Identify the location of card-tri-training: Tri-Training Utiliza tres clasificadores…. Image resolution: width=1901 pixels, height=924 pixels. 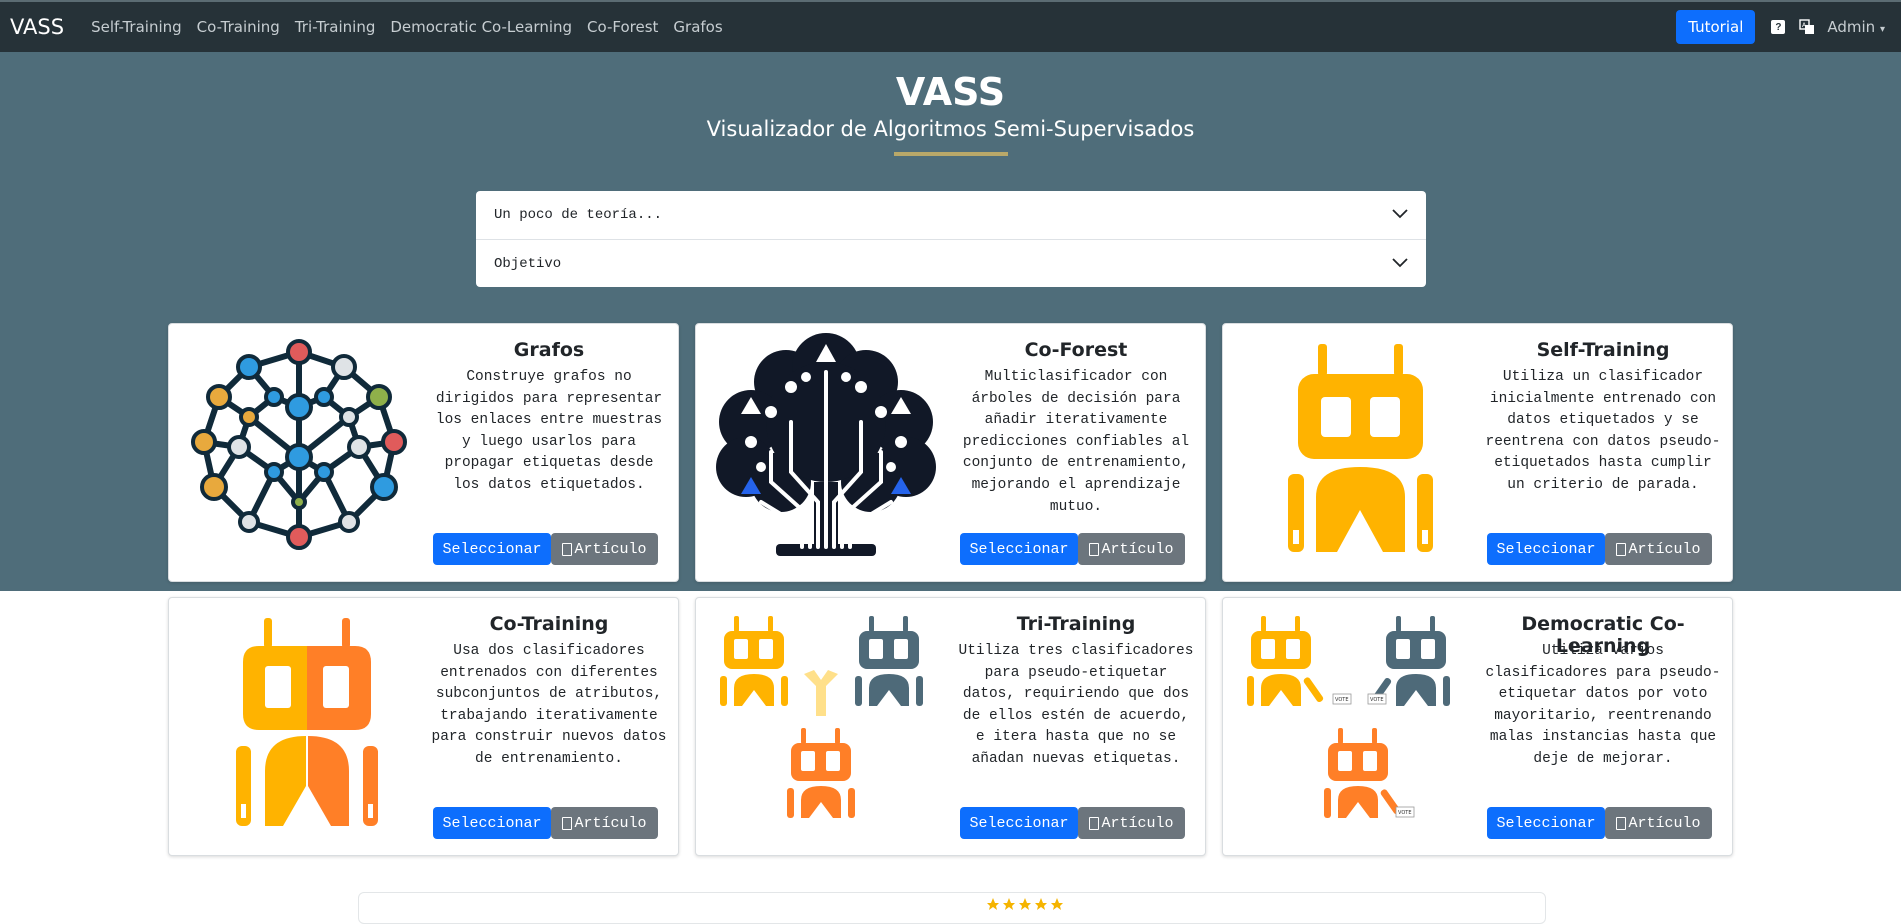
(950, 726).